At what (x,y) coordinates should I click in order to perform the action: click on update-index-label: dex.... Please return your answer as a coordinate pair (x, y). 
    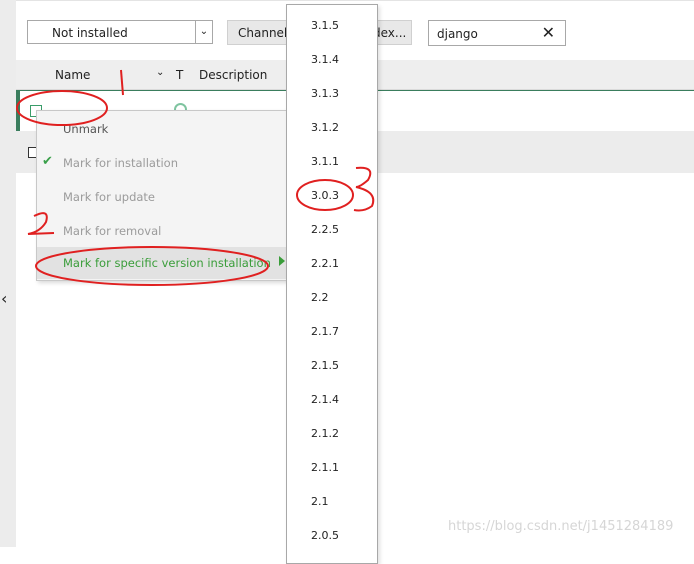
    Looking at the image, I should click on (390, 33).